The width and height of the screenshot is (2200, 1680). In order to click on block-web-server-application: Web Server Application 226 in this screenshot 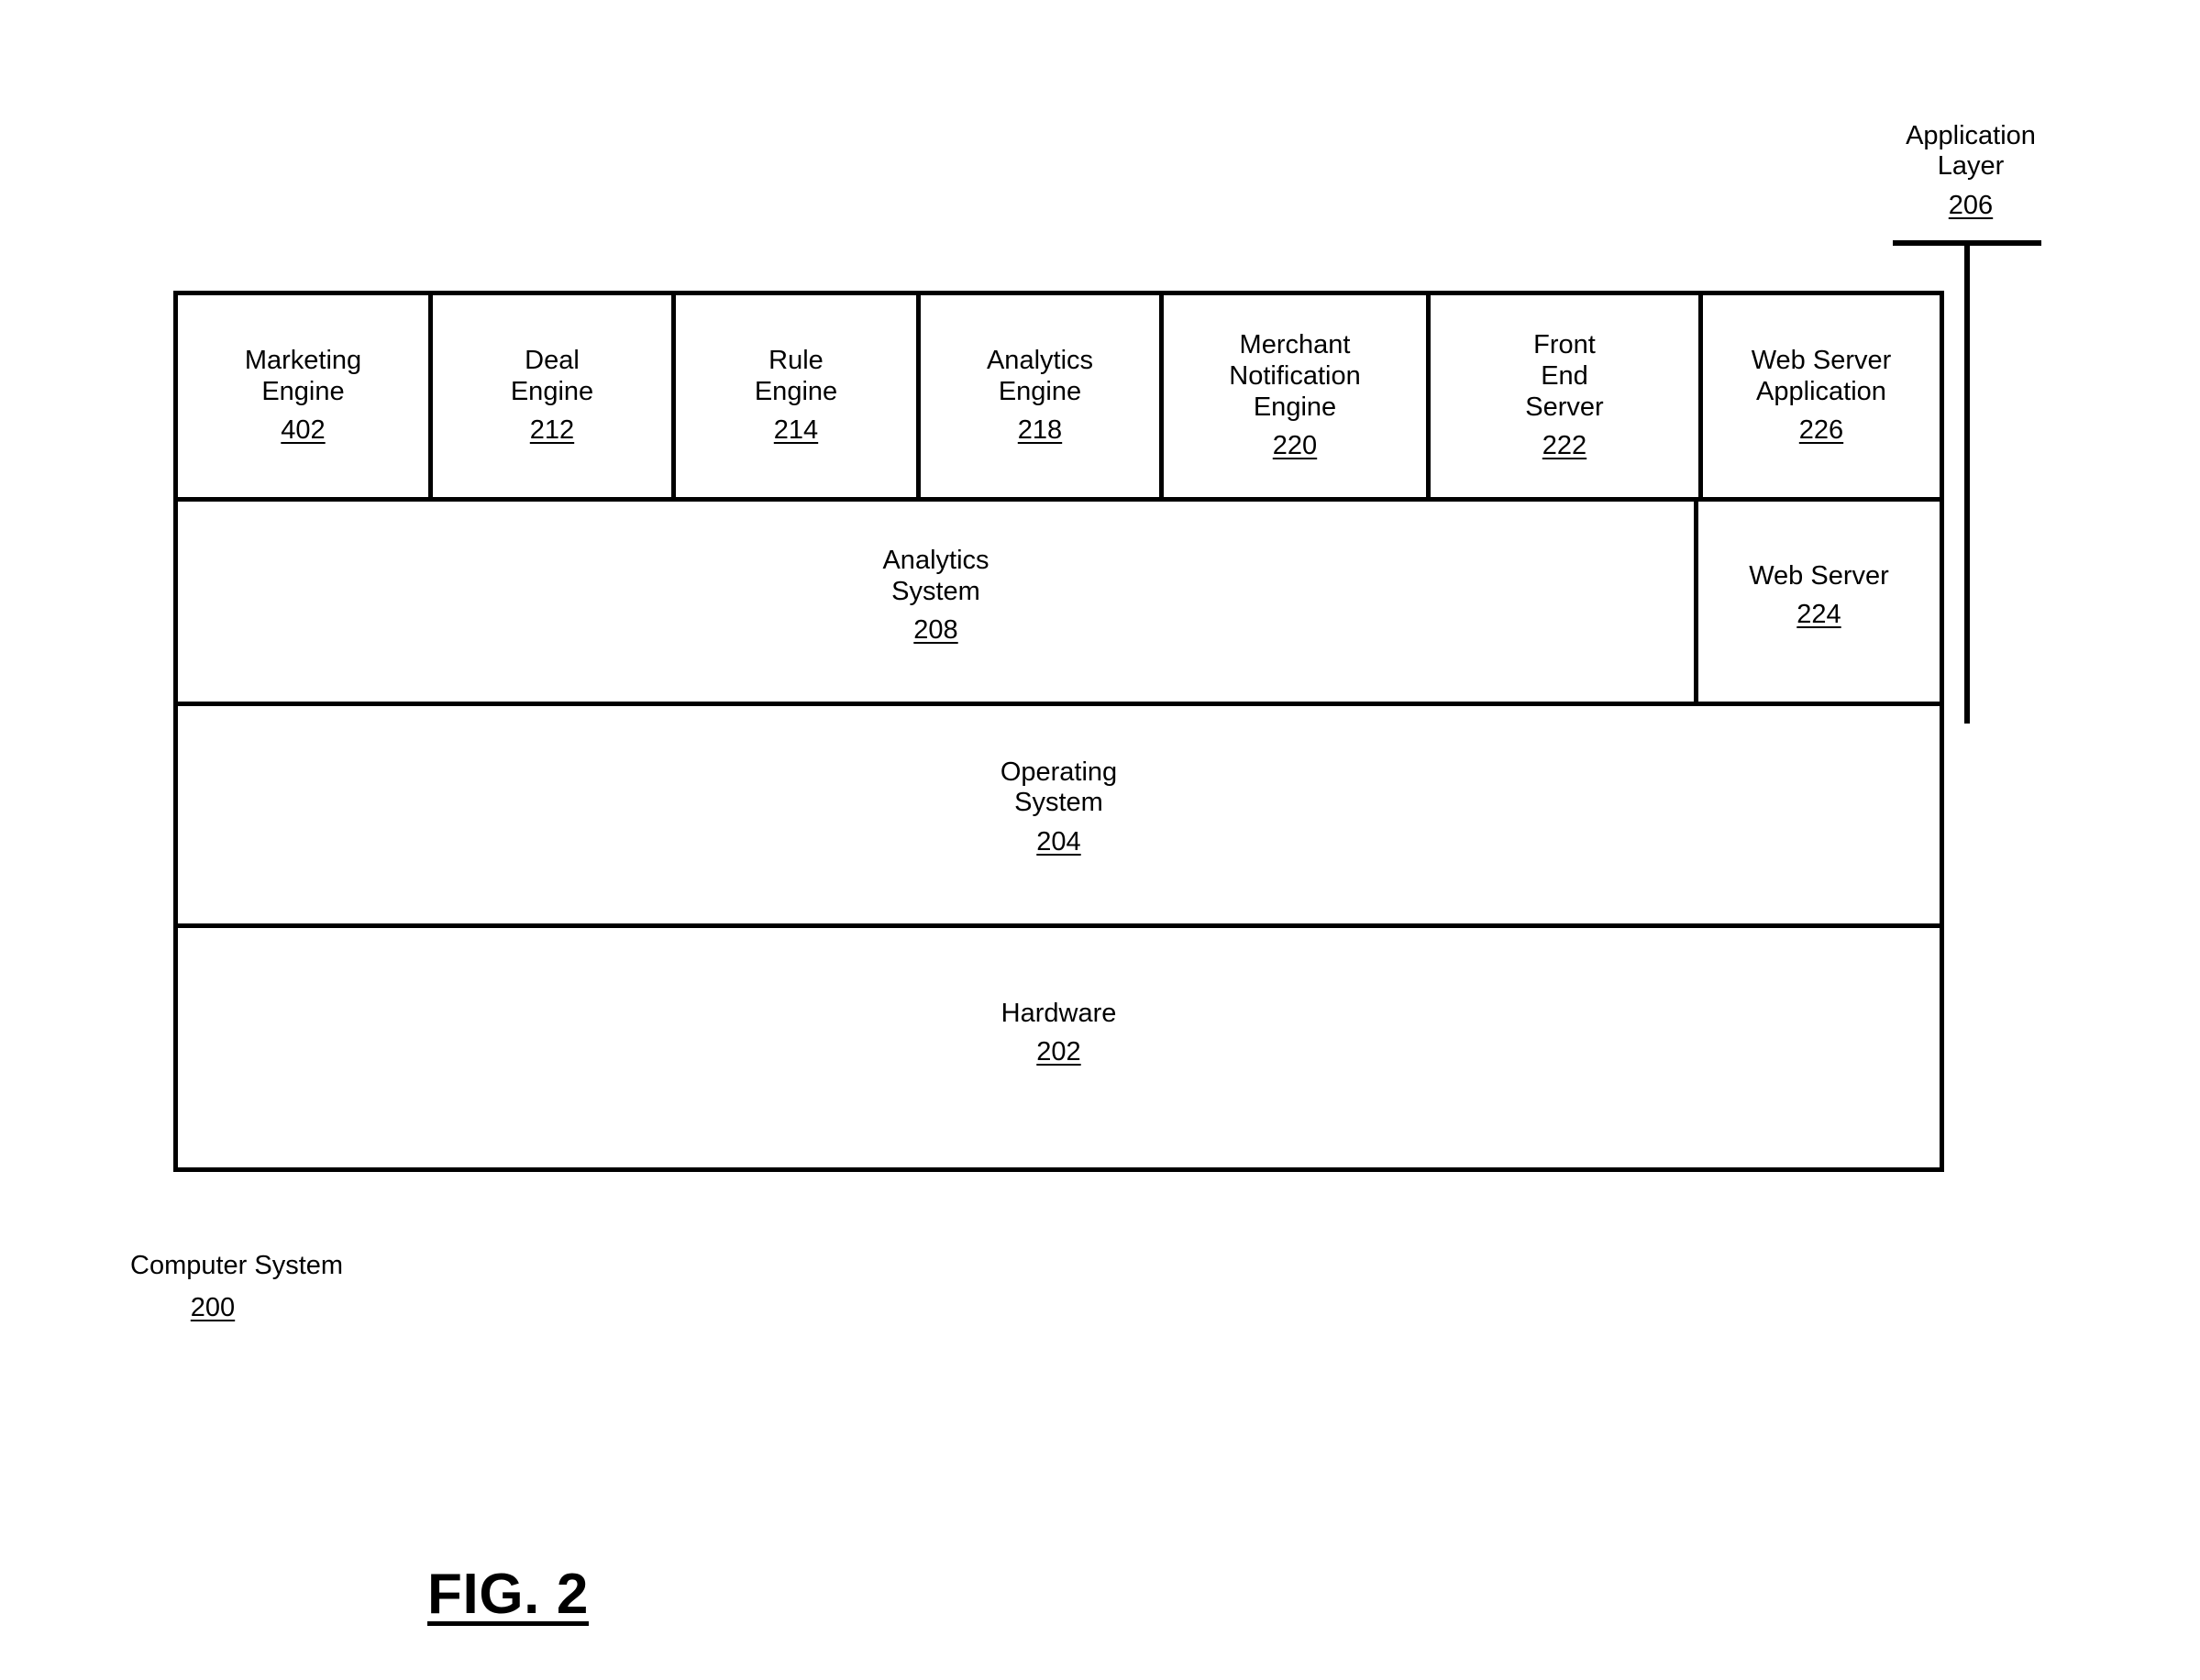, I will do `click(1822, 396)`.